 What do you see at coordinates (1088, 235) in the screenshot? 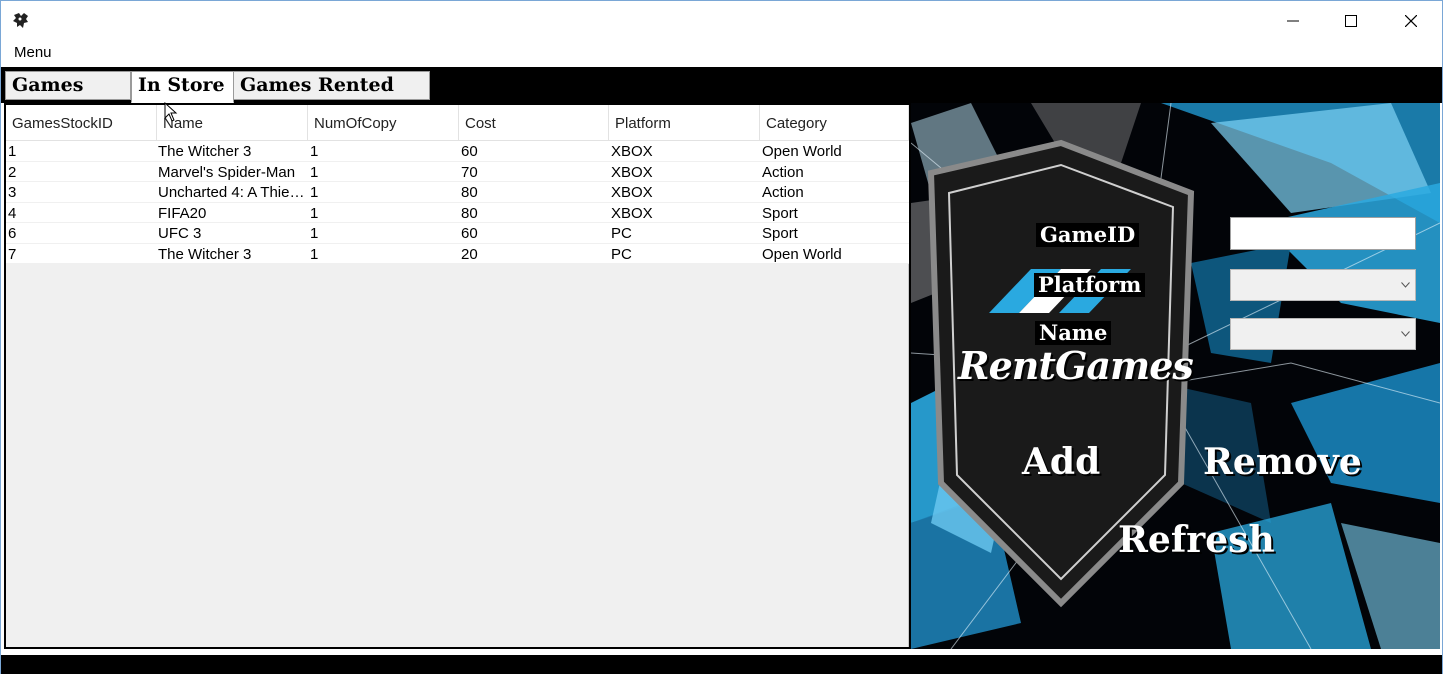
I see `gameid-label: GameID` at bounding box center [1088, 235].